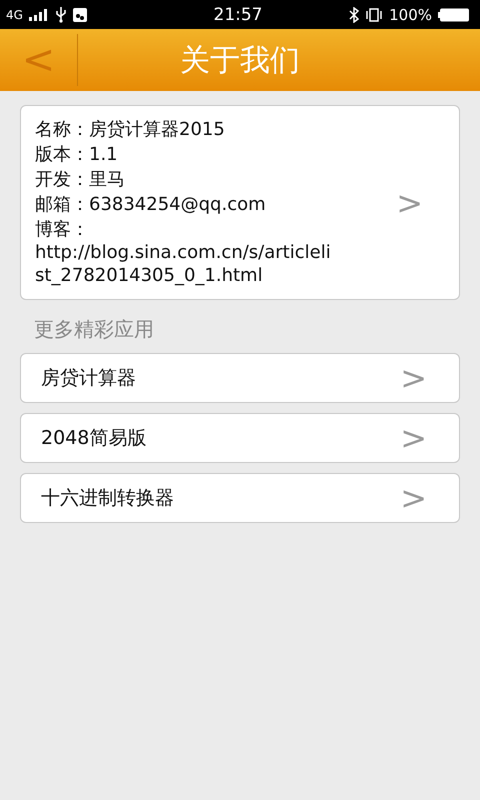 The width and height of the screenshot is (480, 800). What do you see at coordinates (410, 15) in the screenshot?
I see `battery-percent: 100%` at bounding box center [410, 15].